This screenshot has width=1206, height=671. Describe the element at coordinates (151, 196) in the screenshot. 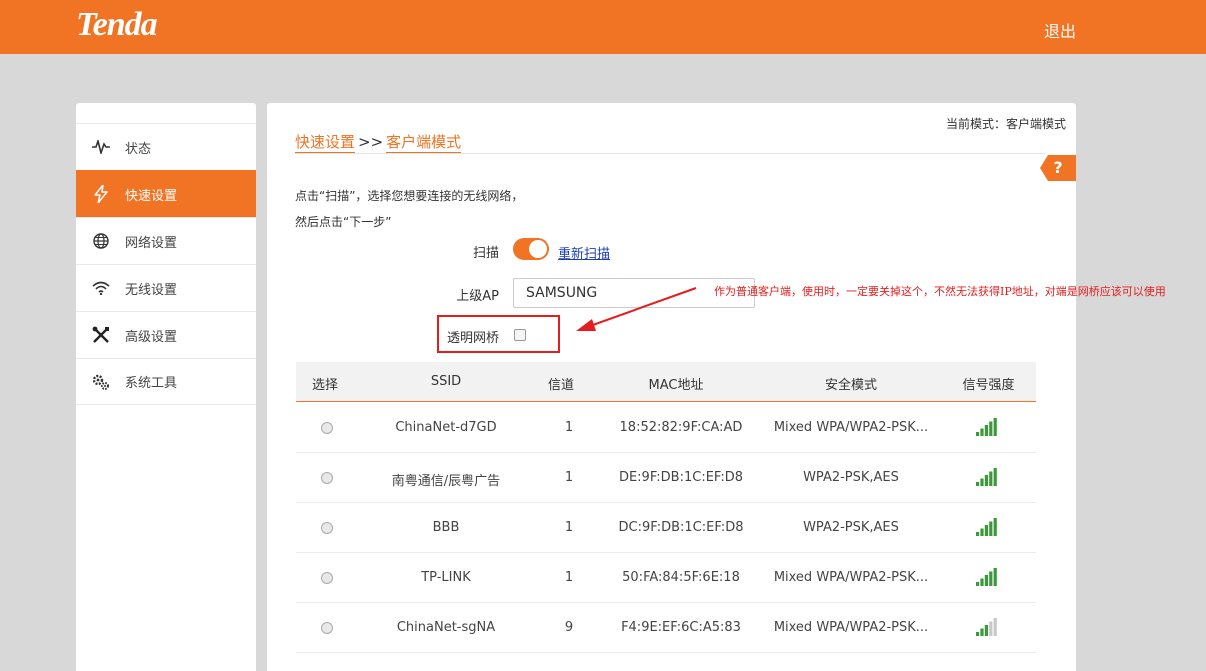

I see `sidebar-item-label: 快速设置` at that location.